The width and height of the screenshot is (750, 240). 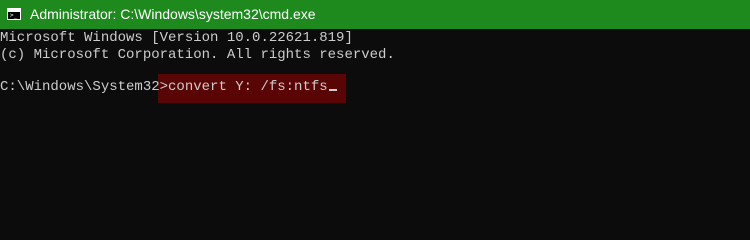 I want to click on command-line: C:\Windows\System32>convert Y: /fs:ntfs, so click(x=168, y=87).